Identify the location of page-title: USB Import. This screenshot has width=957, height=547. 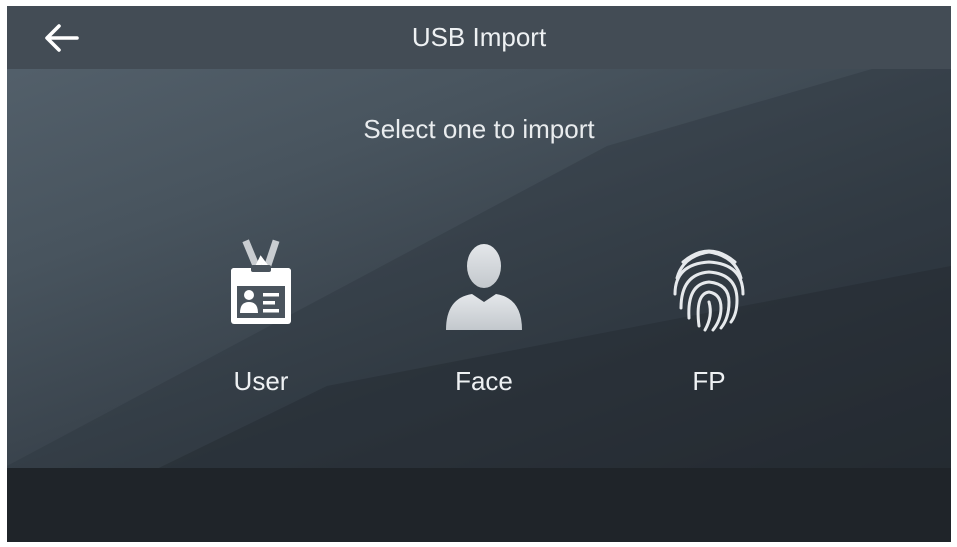
(479, 37).